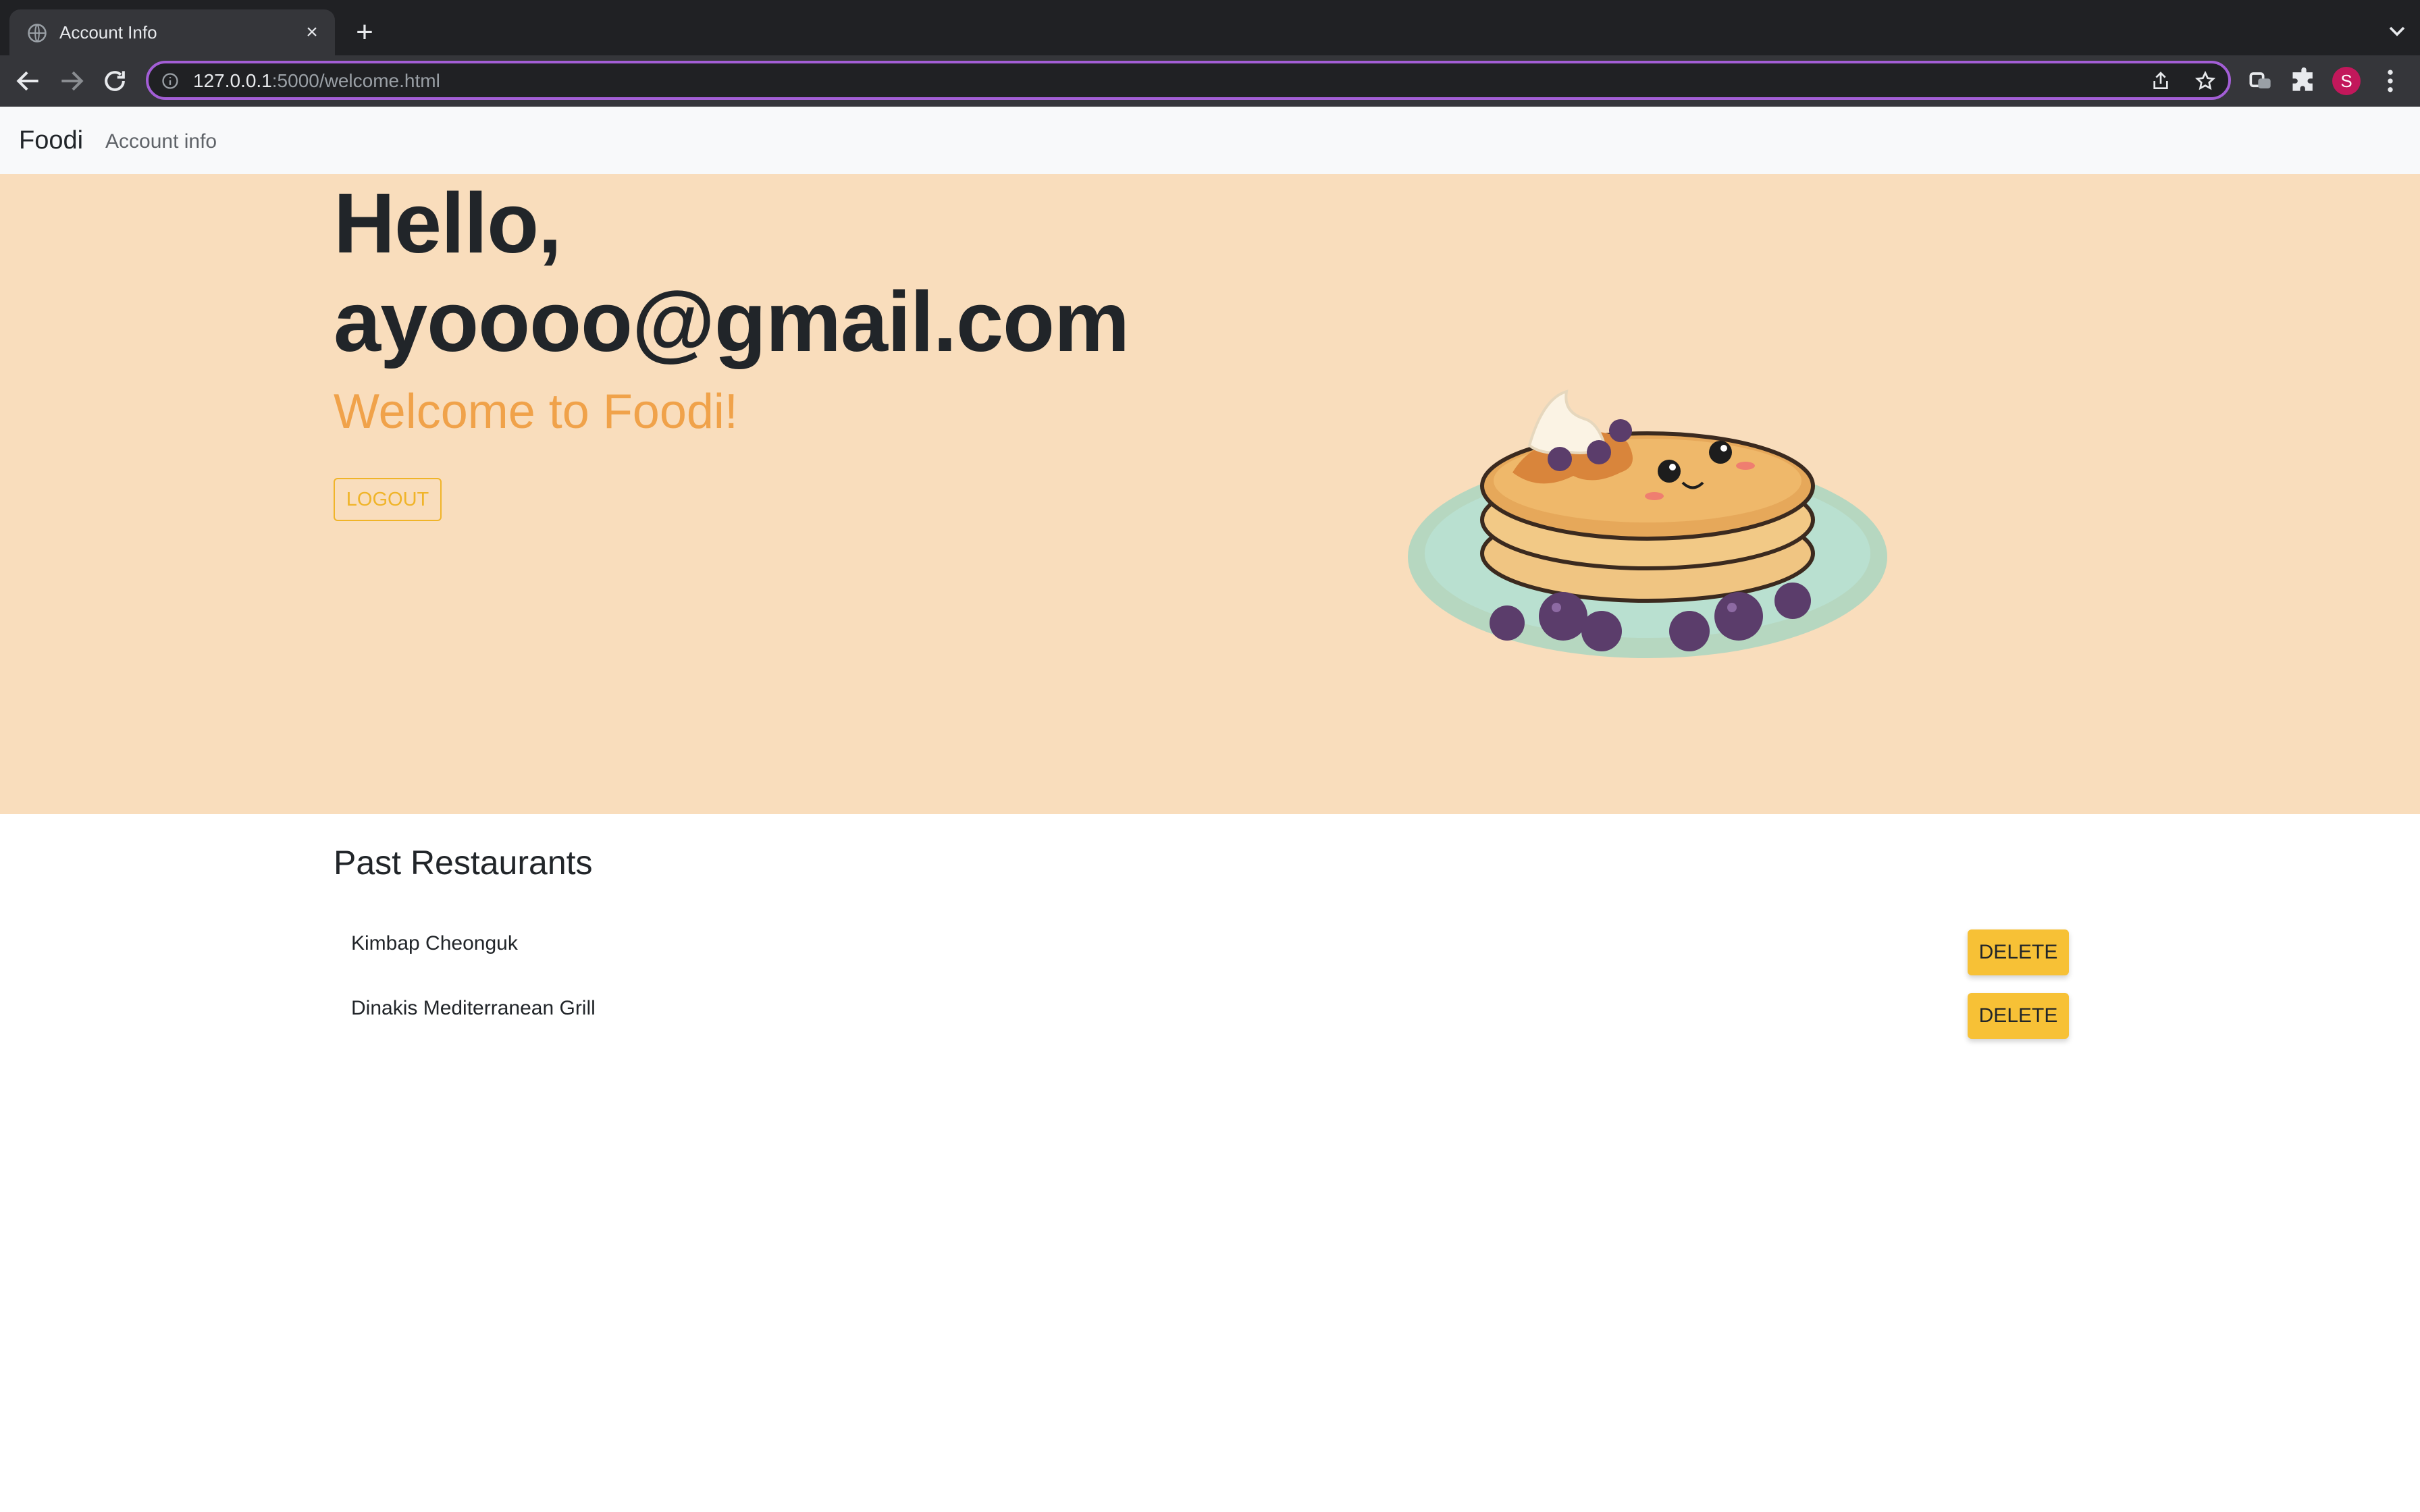 This screenshot has height=1512, width=2420. Describe the element at coordinates (232, 80) in the screenshot. I see `url-host: 127.0.0.1` at that location.